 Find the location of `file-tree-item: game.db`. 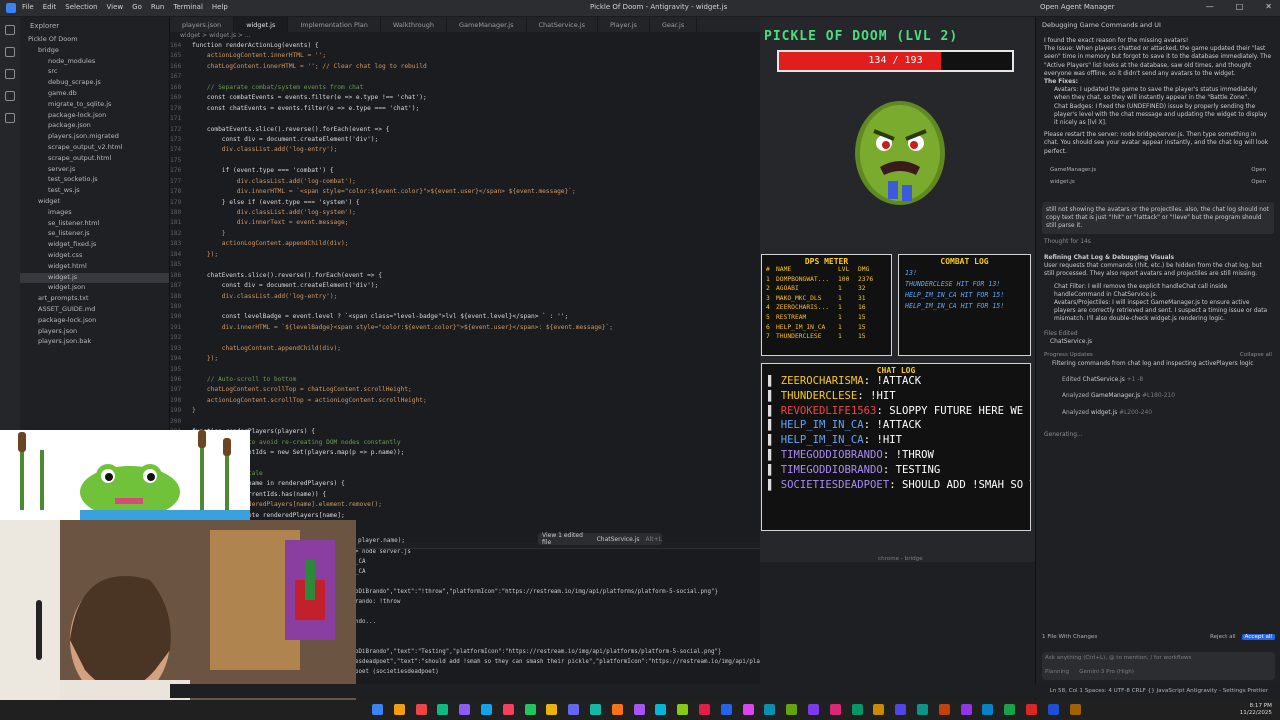

file-tree-item: game.db is located at coordinates (94, 94).